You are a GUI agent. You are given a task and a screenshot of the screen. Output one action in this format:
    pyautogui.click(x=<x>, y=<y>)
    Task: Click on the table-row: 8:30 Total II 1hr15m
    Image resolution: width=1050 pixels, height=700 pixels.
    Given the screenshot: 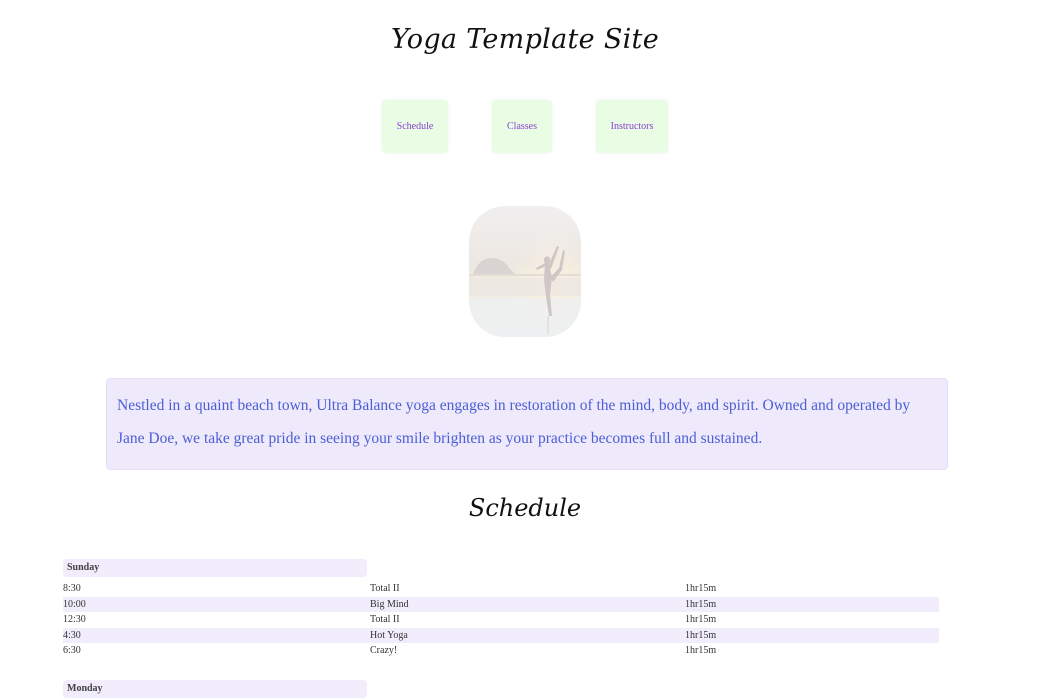 What is the action you would take?
    pyautogui.click(x=501, y=589)
    